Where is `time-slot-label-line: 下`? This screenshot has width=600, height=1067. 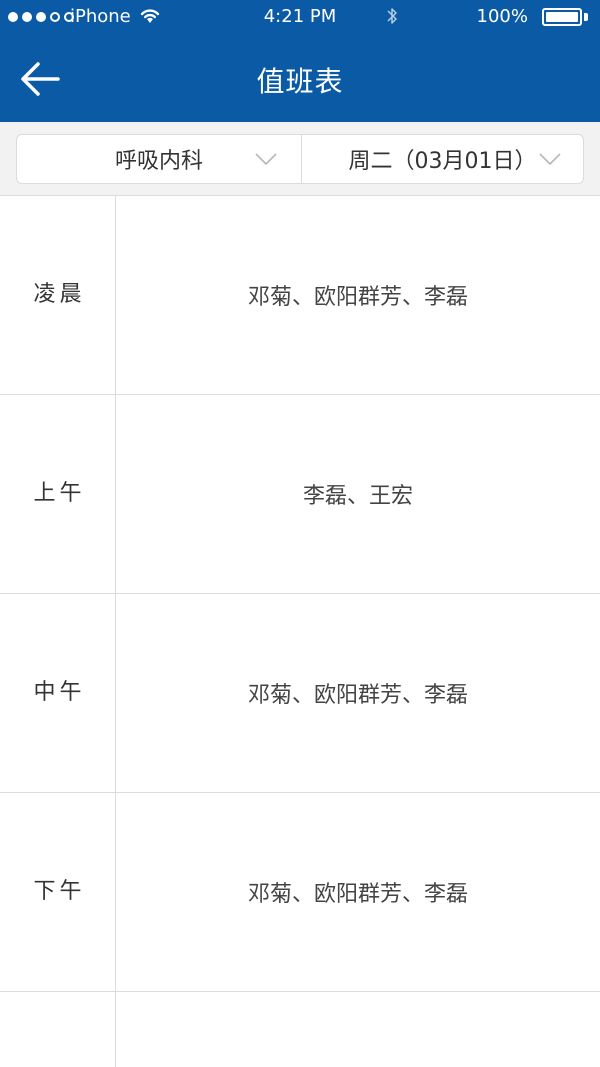 time-slot-label-line: 下 is located at coordinates (44, 891).